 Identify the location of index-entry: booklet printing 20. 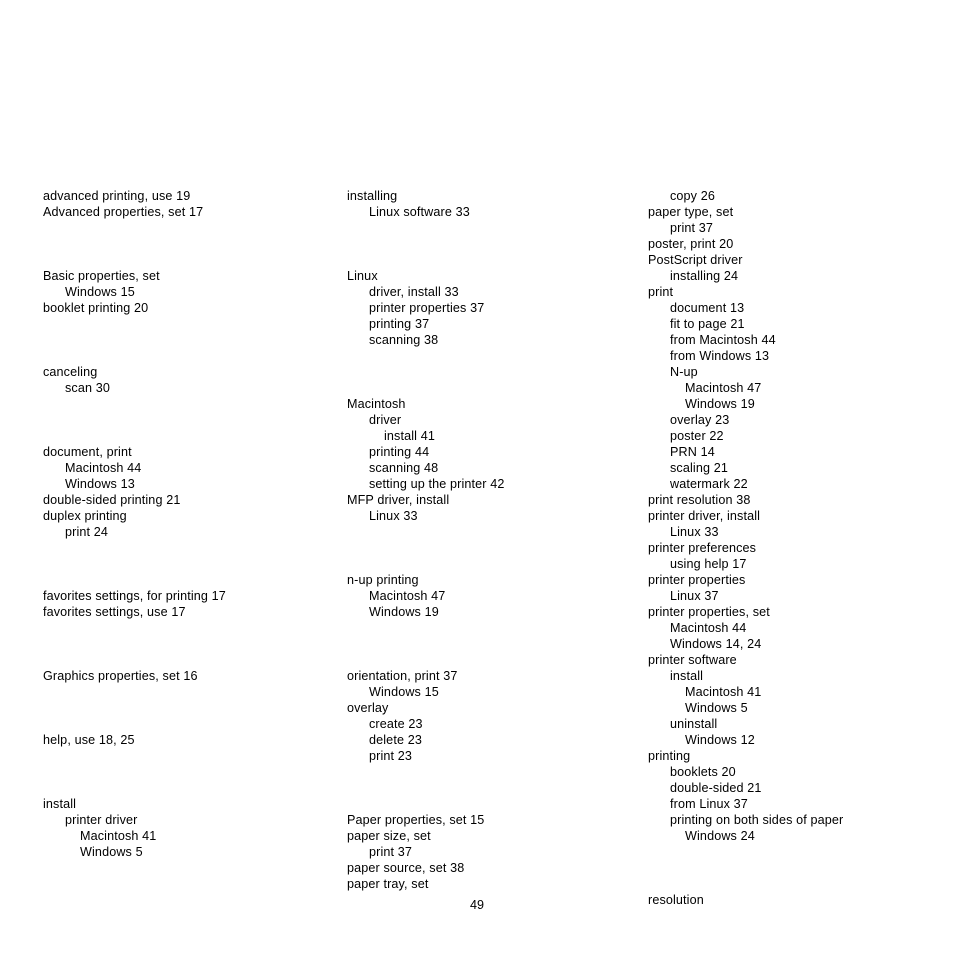
(96, 308).